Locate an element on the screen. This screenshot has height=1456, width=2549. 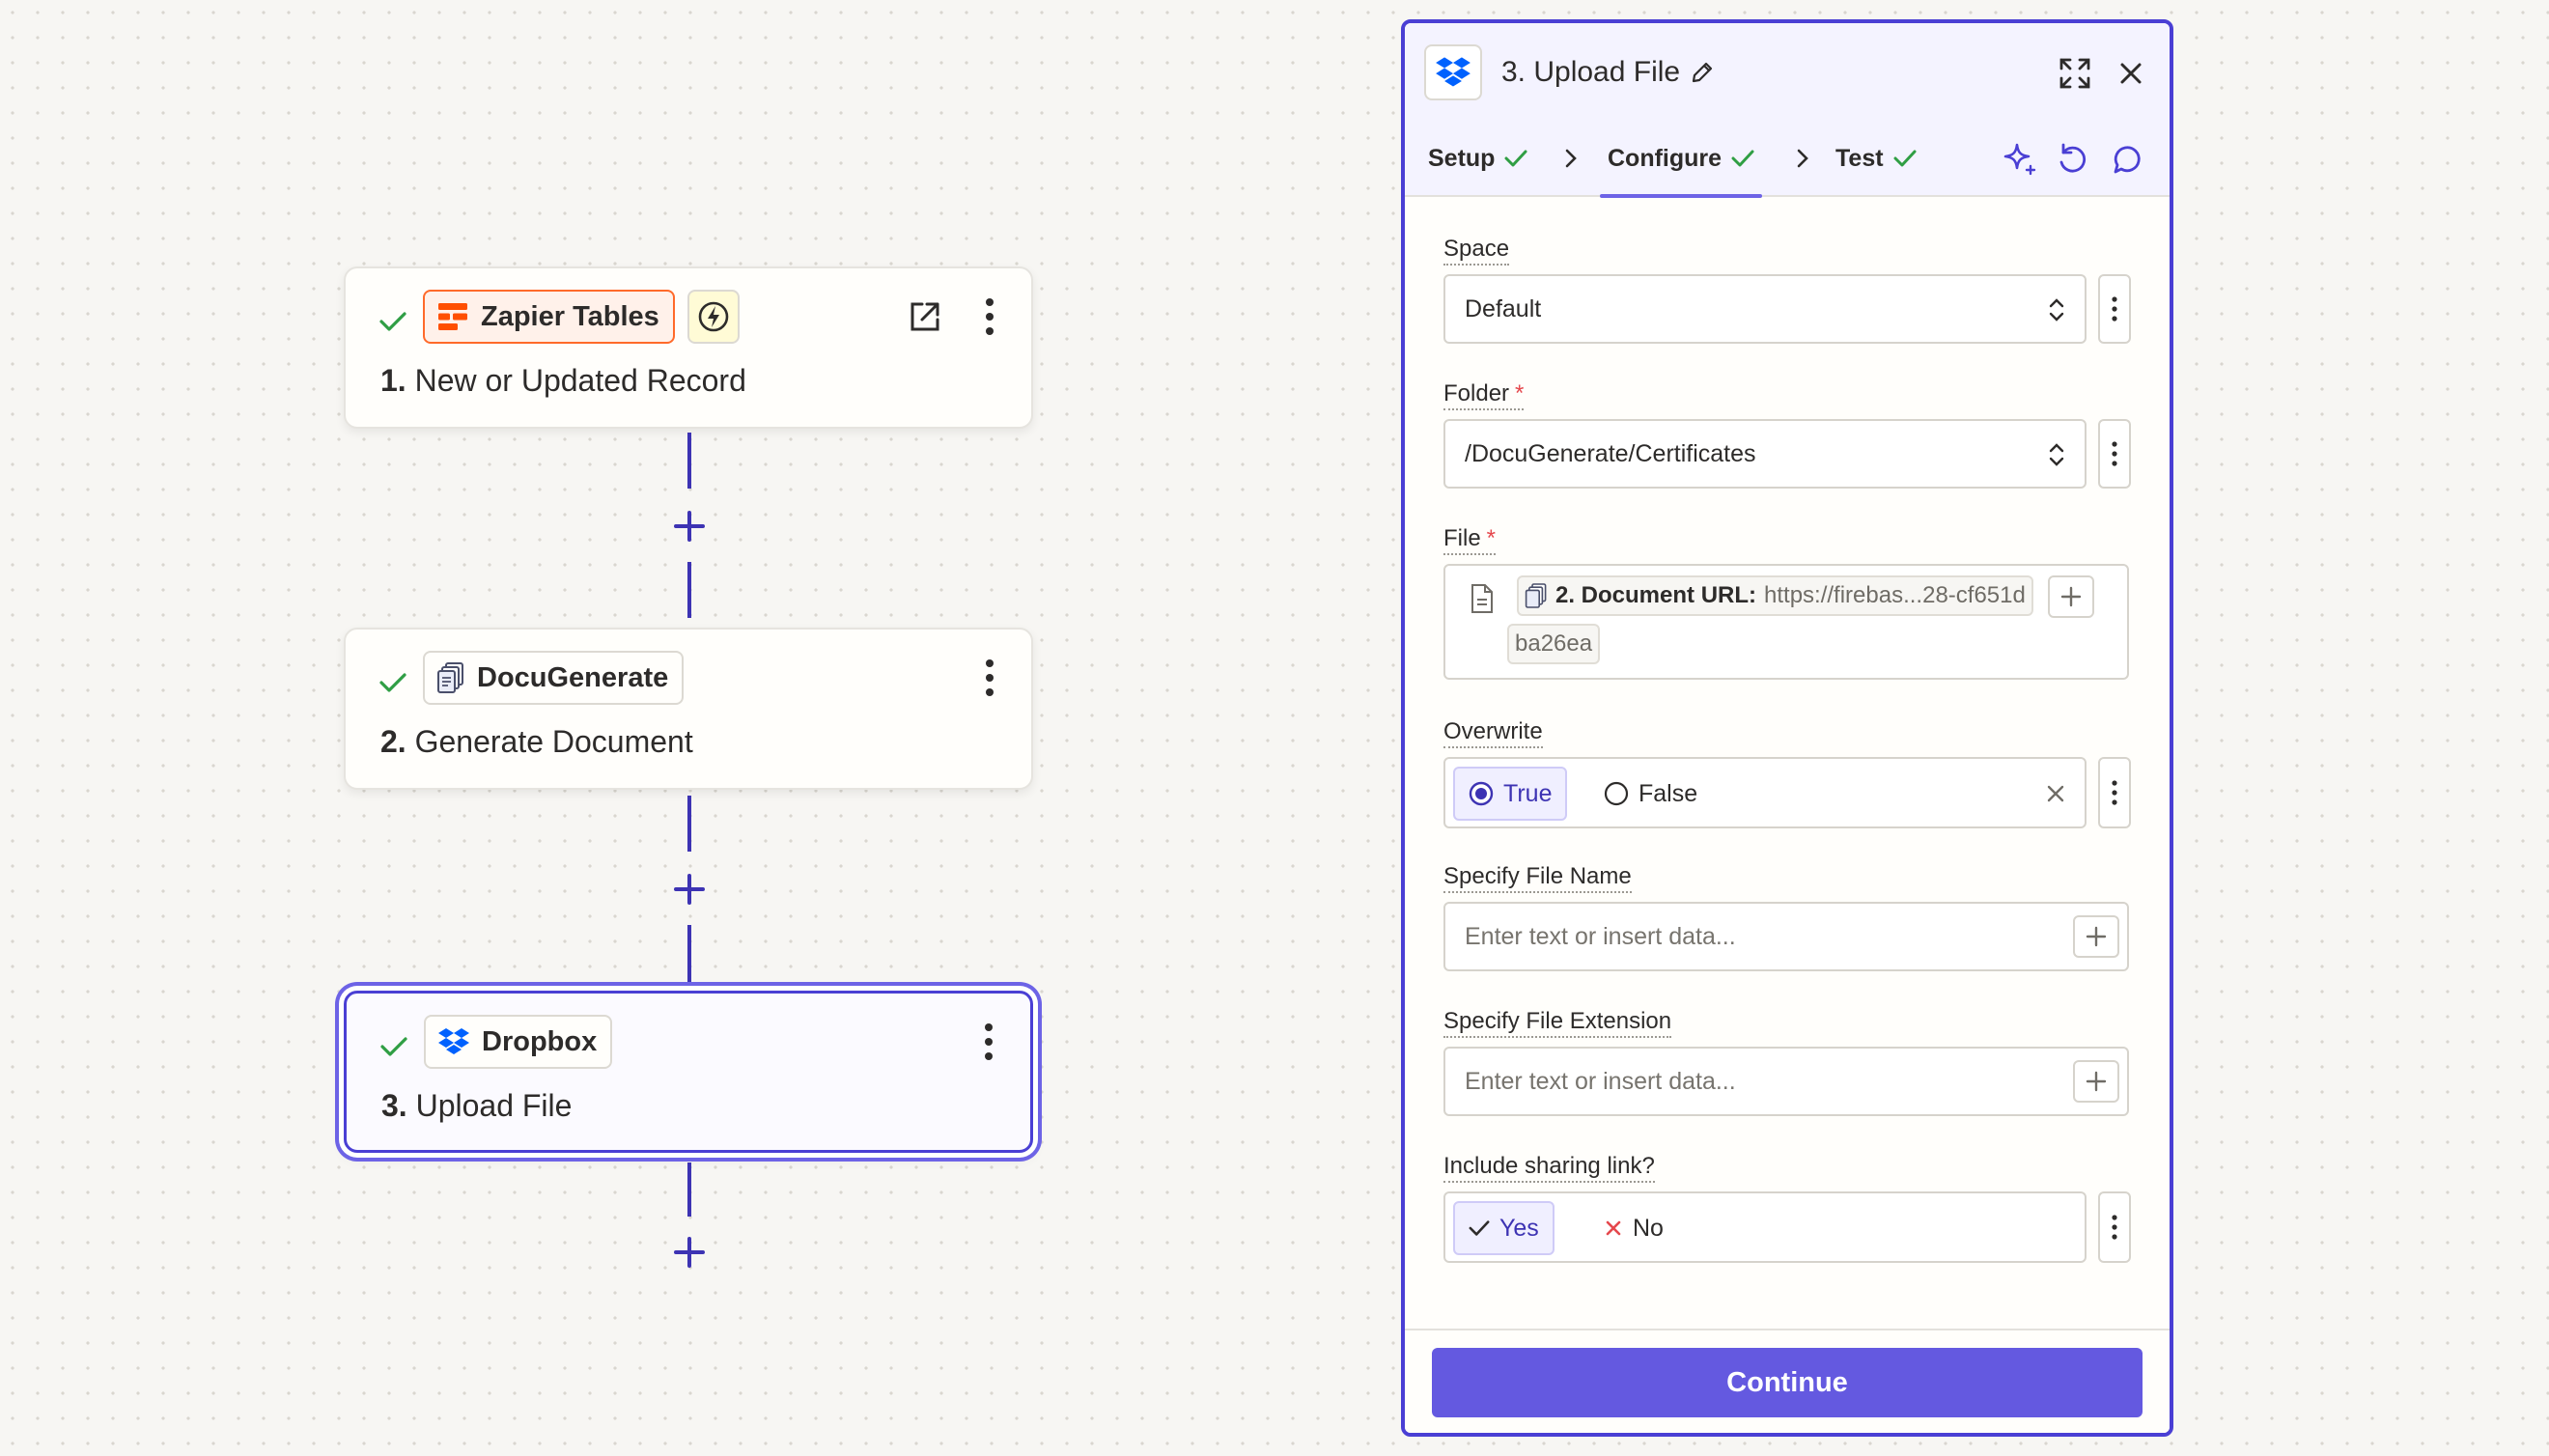
step-tabs: Setup Configure Test is located at coordinates (1787, 159).